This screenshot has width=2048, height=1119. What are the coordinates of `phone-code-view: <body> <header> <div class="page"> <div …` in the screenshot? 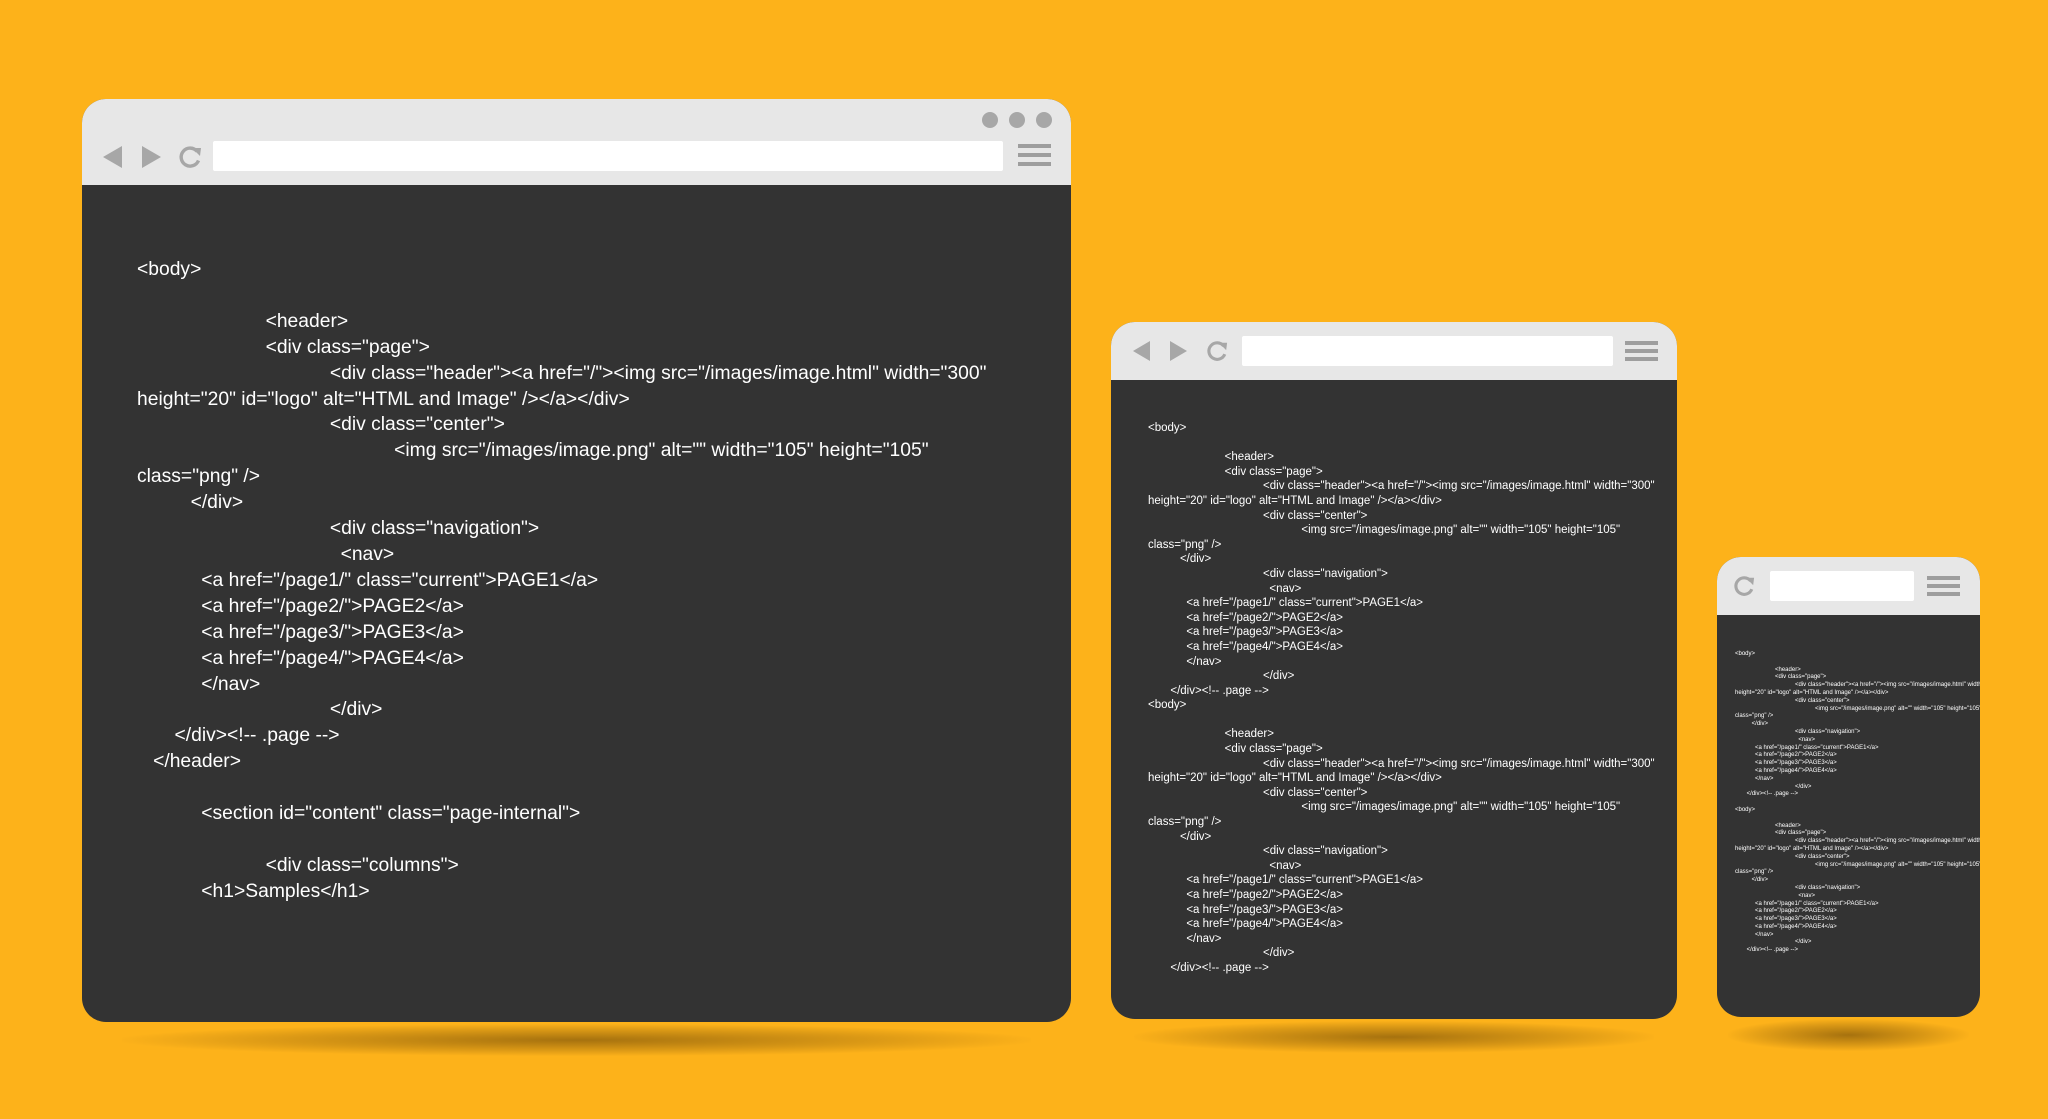 It's located at (1857, 803).